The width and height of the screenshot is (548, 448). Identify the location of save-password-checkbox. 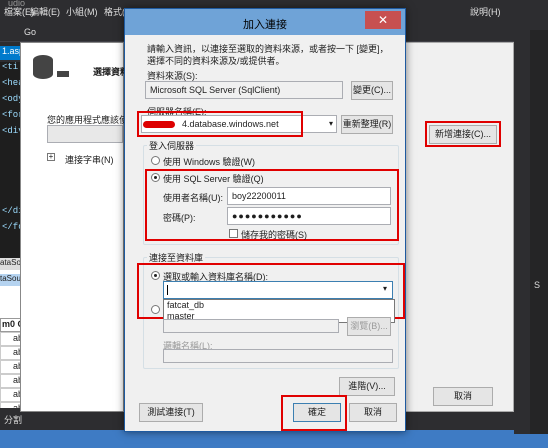
(233, 233).